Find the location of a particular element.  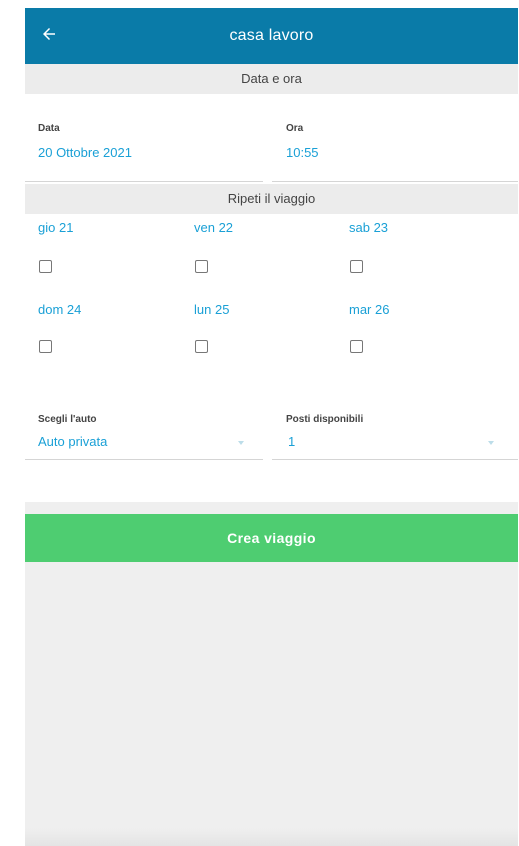

section-header-datetime: Data e ora is located at coordinates (271, 79).